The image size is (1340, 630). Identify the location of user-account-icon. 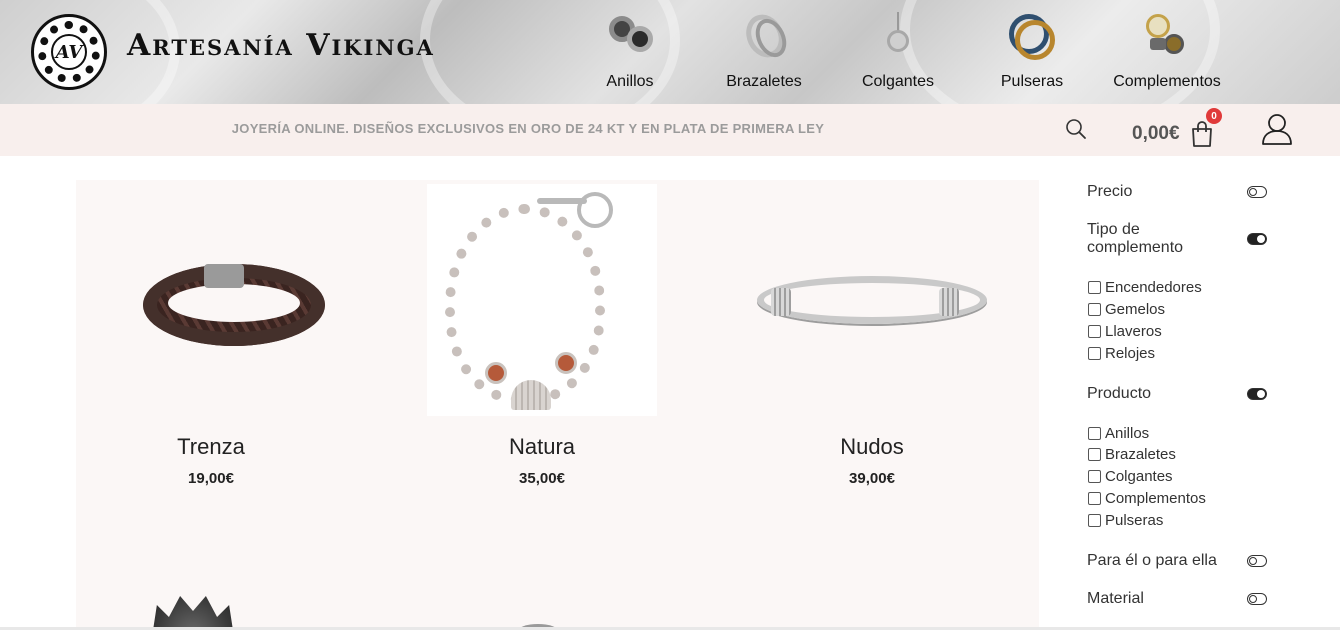
(1277, 129).